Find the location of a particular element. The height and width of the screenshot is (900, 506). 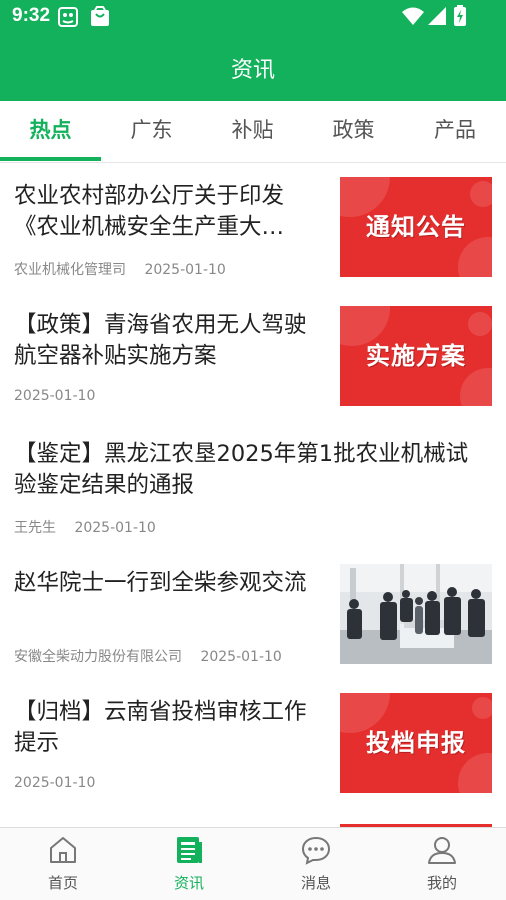

news-title: 【归档】云南省投档审核工作提示 is located at coordinates (160, 727).